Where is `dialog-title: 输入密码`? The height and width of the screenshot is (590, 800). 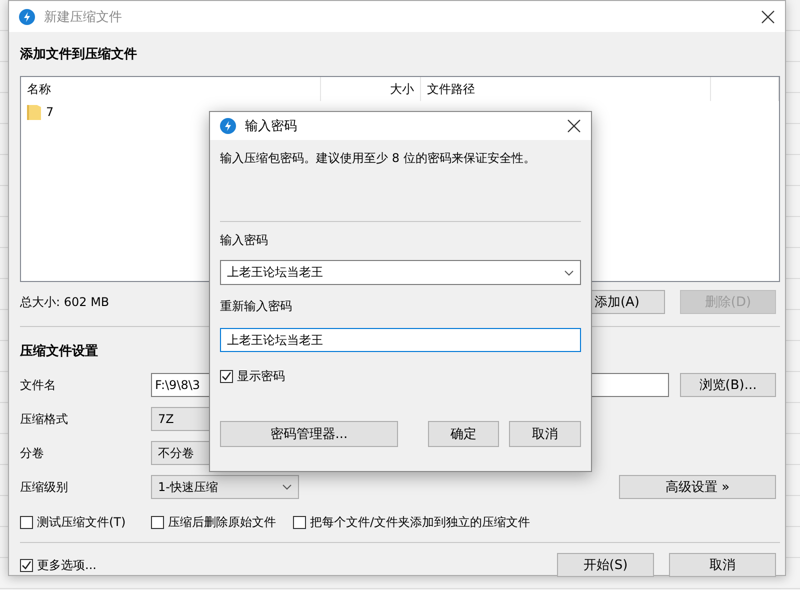 dialog-title: 输入密码 is located at coordinates (271, 126).